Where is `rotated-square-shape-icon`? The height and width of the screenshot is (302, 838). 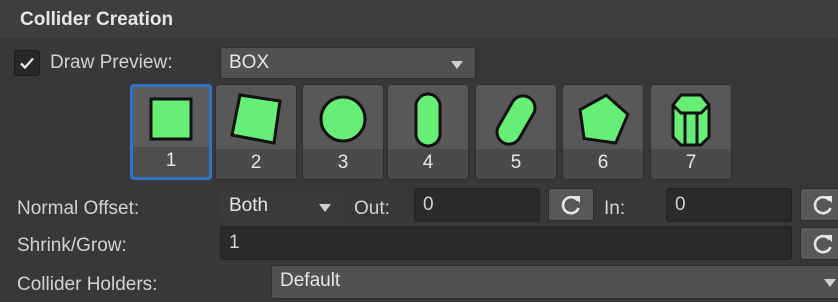
rotated-square-shape-icon is located at coordinates (256, 119).